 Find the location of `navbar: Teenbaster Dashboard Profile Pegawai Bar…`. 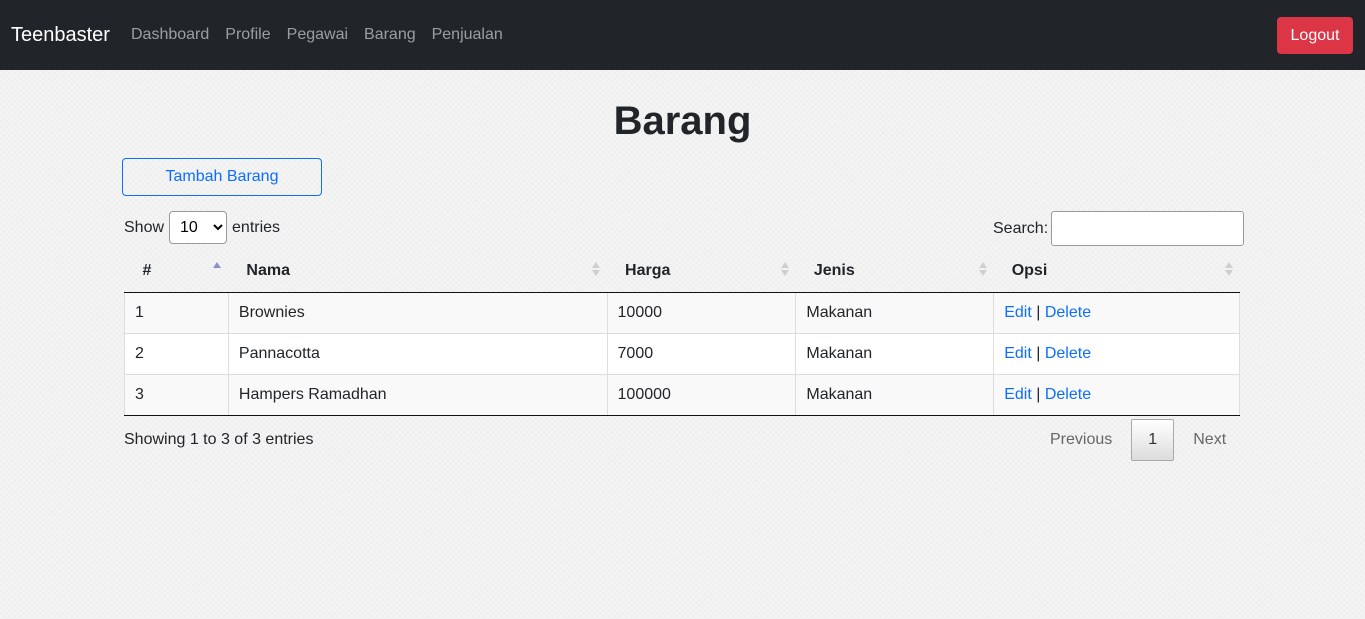

navbar: Teenbaster Dashboard Profile Pegawai Bar… is located at coordinates (682, 35).